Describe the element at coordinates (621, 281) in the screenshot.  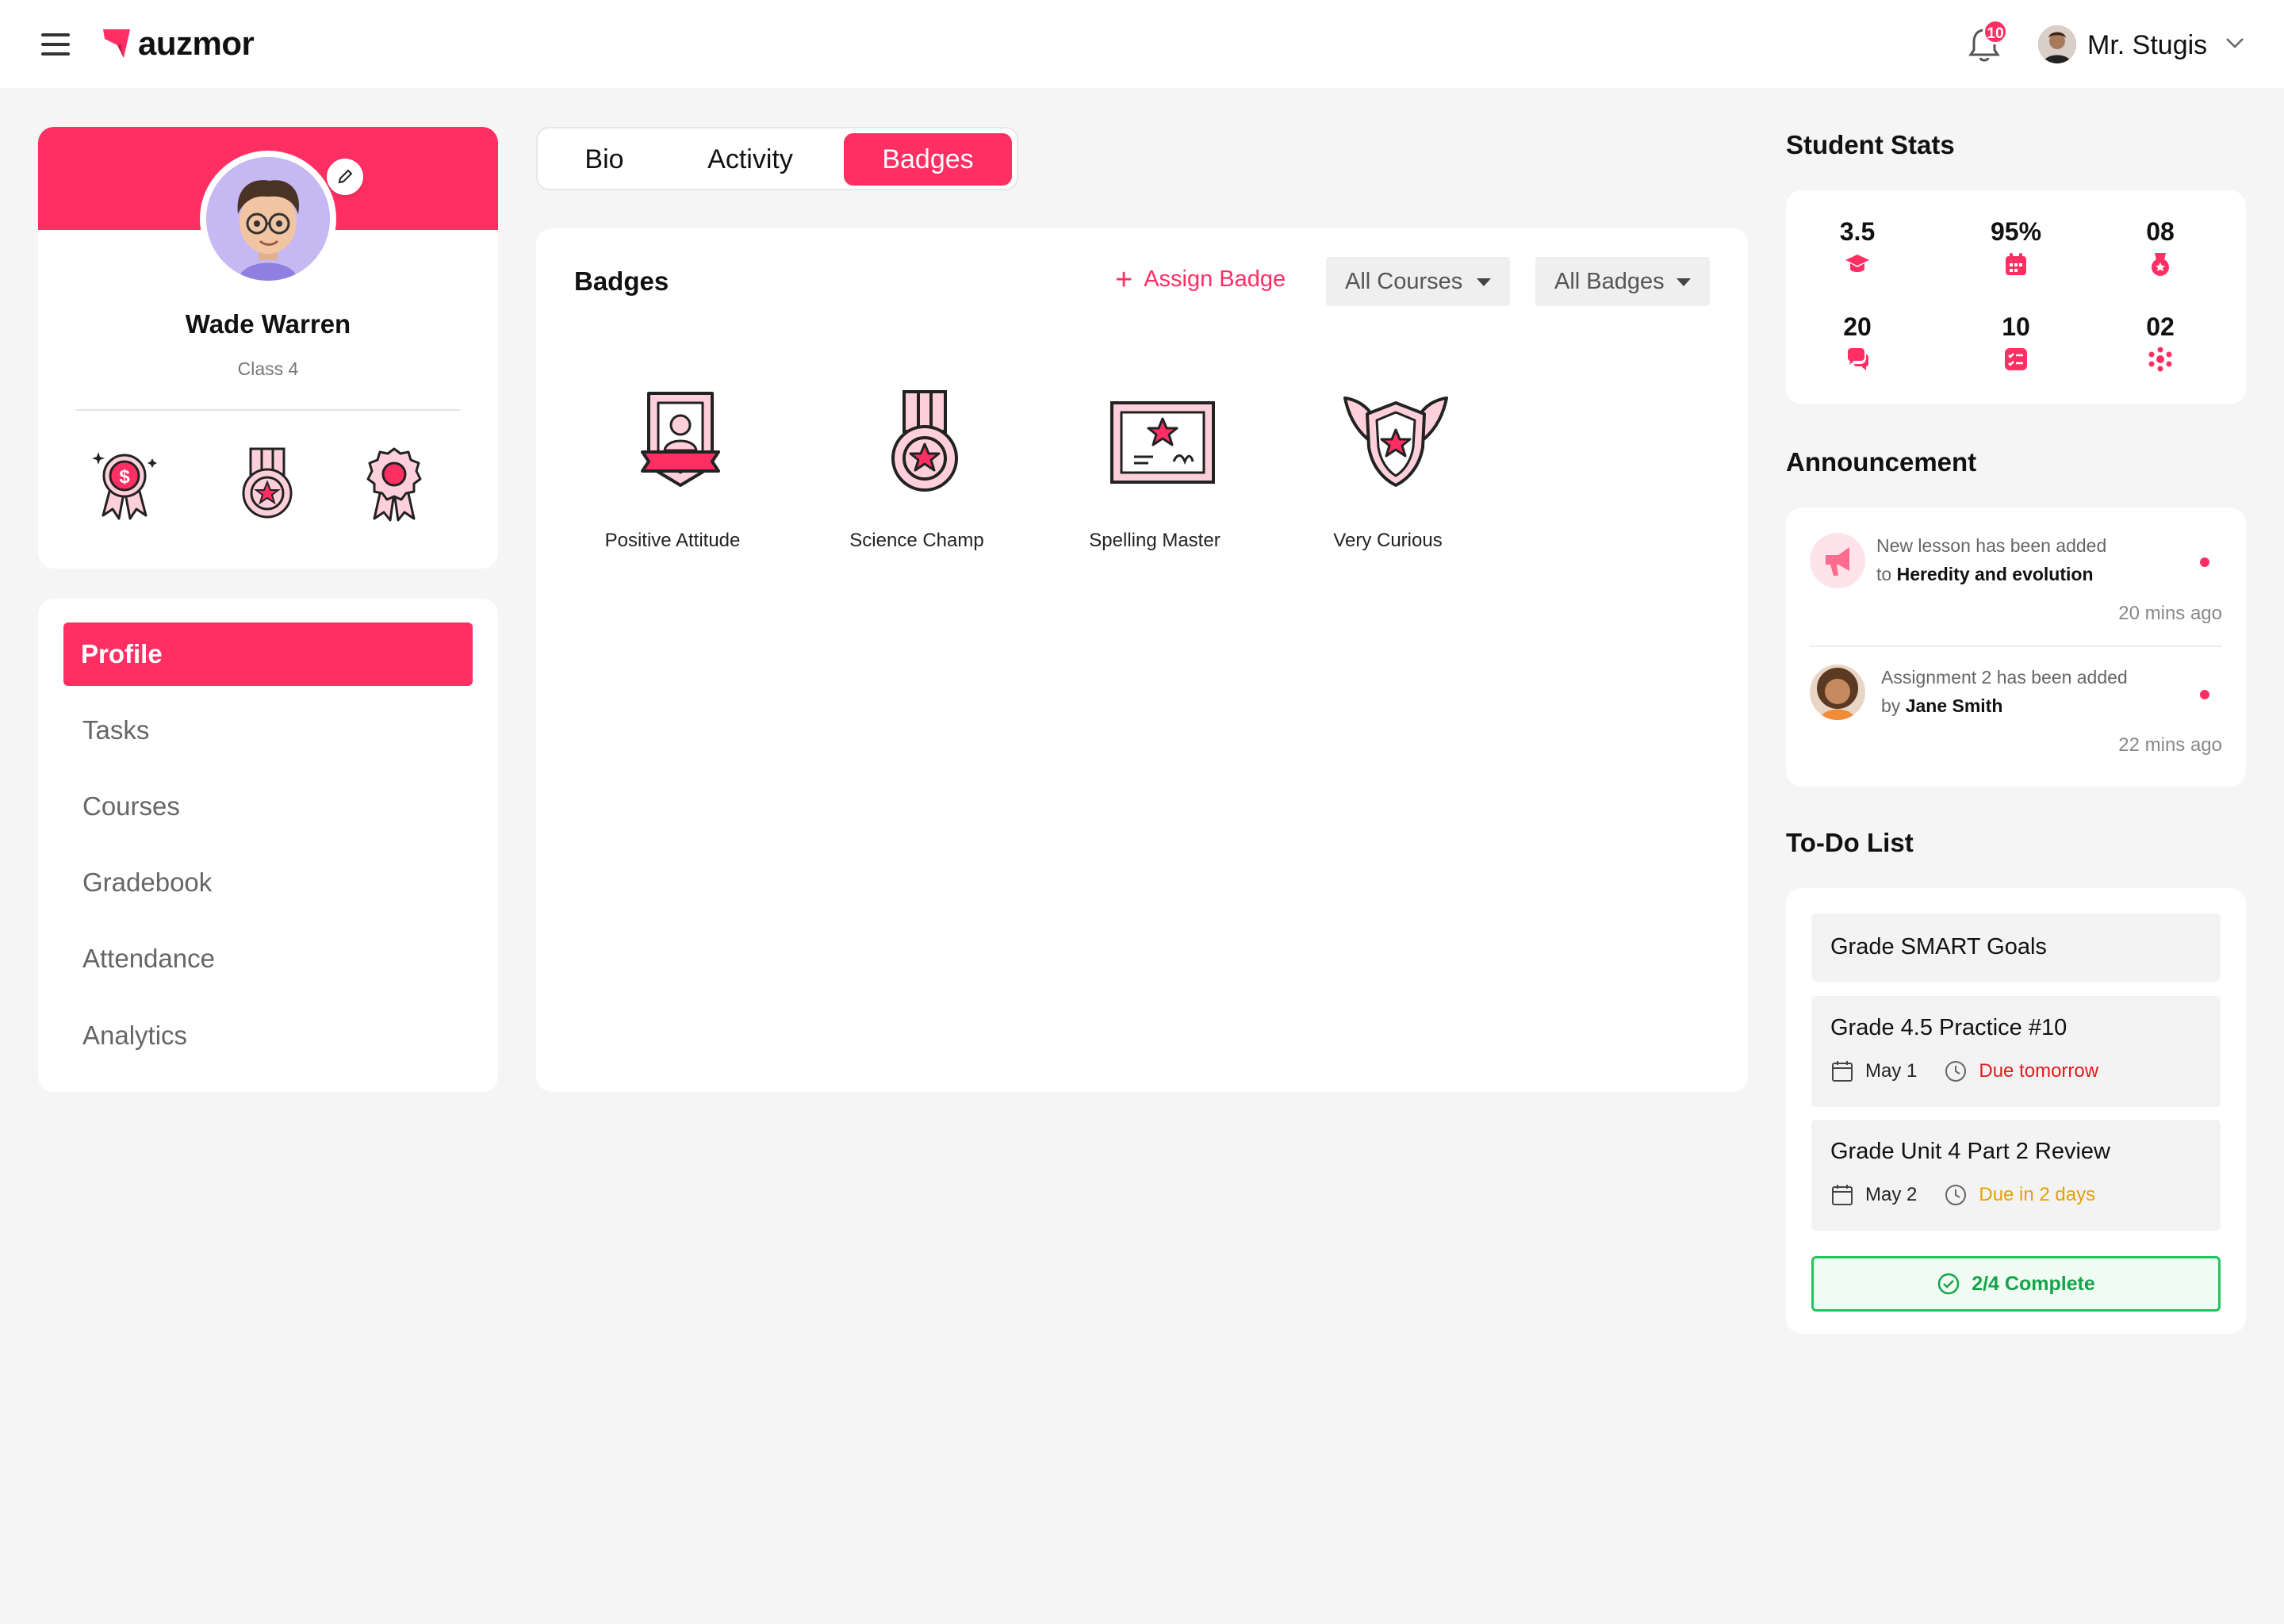
I see `badges-panel-title: Badges` at that location.